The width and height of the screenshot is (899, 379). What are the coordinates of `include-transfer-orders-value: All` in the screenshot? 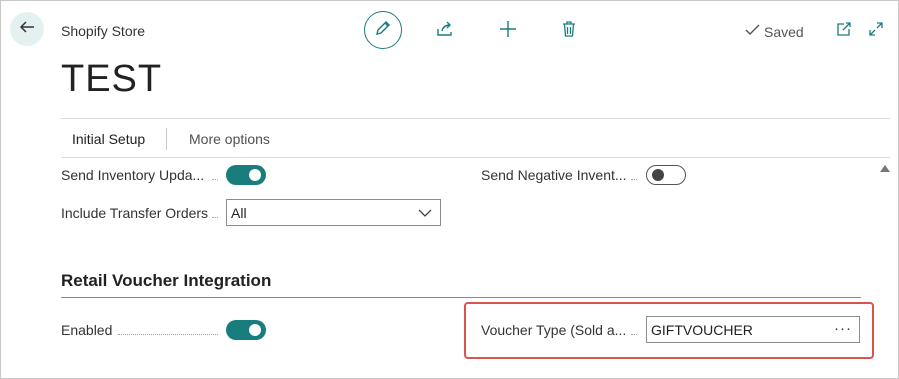 It's located at (239, 213).